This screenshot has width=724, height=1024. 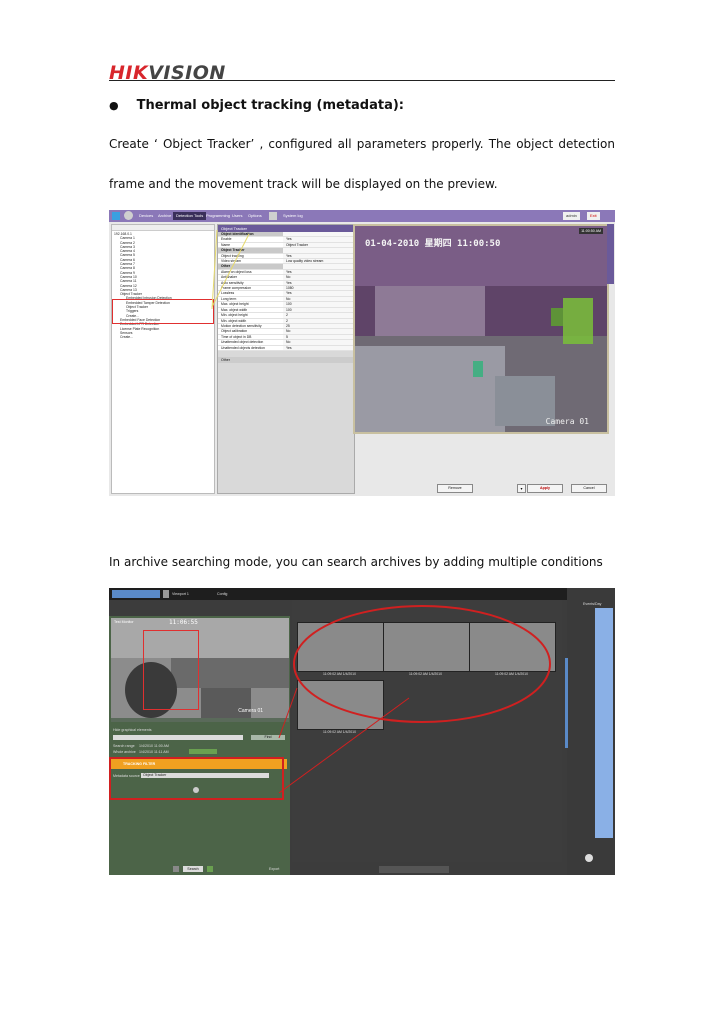 I want to click on page-controls, so click(x=414, y=869).